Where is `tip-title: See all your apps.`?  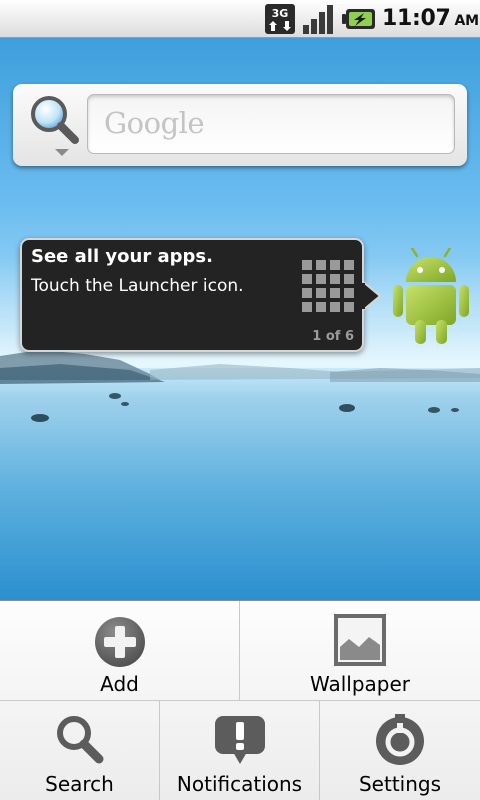
tip-title: See all your apps. is located at coordinates (122, 256).